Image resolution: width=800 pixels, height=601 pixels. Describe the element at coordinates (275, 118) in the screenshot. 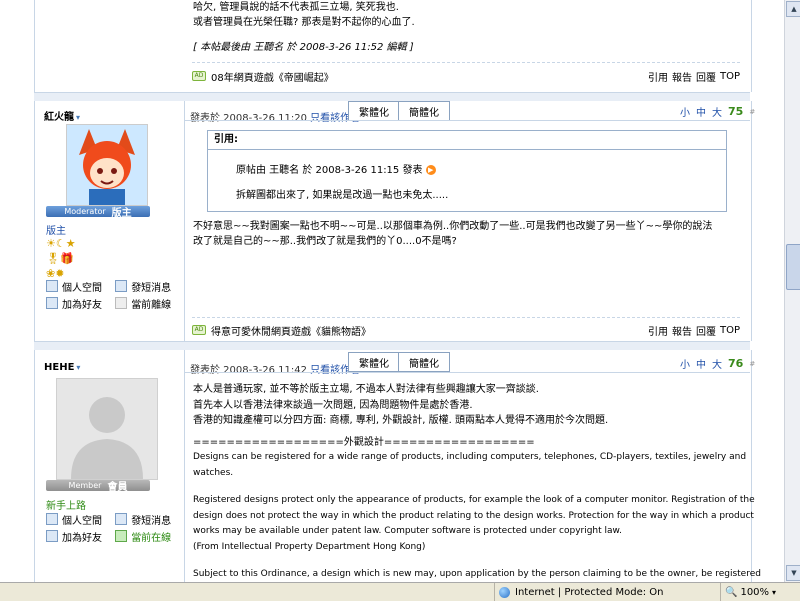

I see `post-meta: 發表於 2008-3-26 11:20 只看該作者` at that location.